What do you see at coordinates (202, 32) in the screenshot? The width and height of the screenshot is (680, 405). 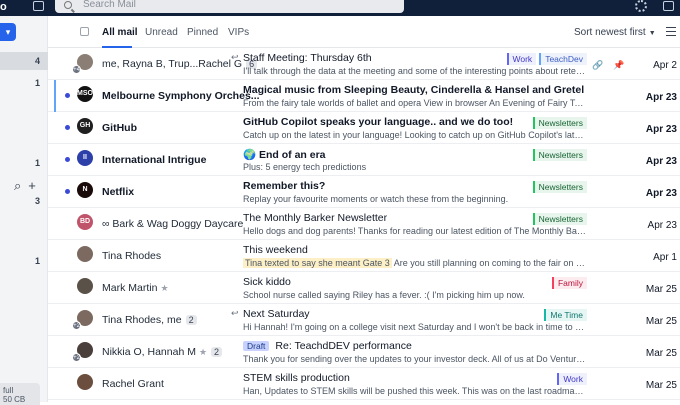 I see `tab-pinned: Pinned` at bounding box center [202, 32].